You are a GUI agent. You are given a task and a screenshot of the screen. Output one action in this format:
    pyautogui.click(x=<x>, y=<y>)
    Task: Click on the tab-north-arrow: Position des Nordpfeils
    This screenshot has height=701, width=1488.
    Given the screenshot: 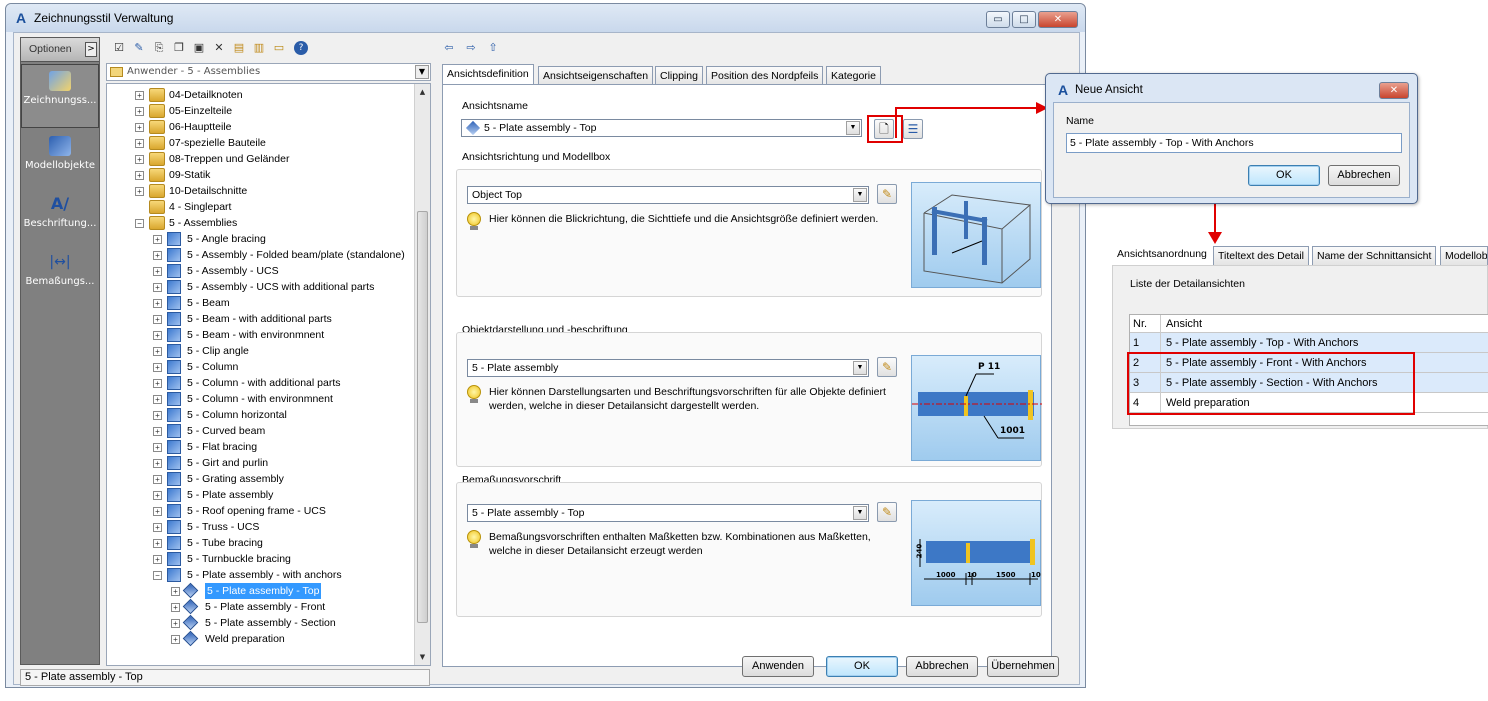 What is the action you would take?
    pyautogui.click(x=765, y=75)
    